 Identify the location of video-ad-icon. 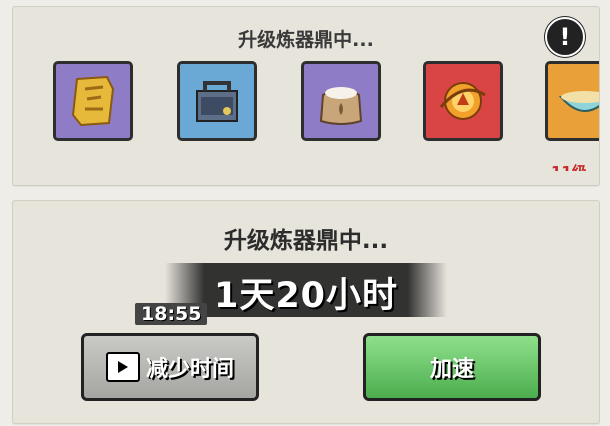
(122, 367).